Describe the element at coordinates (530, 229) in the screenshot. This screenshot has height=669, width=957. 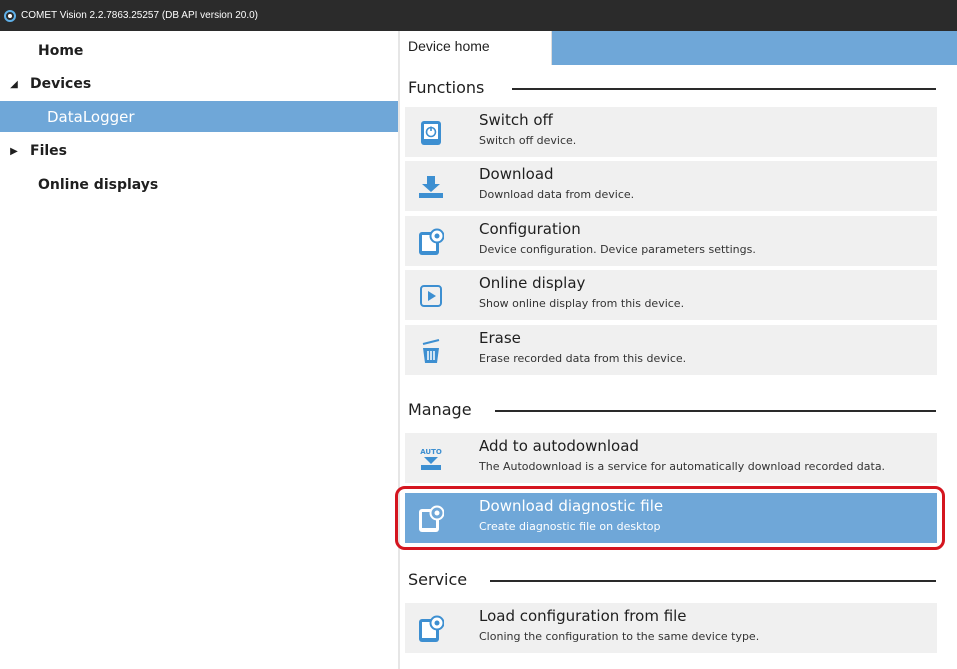
I see `function-configuration-label: Configuration` at that location.